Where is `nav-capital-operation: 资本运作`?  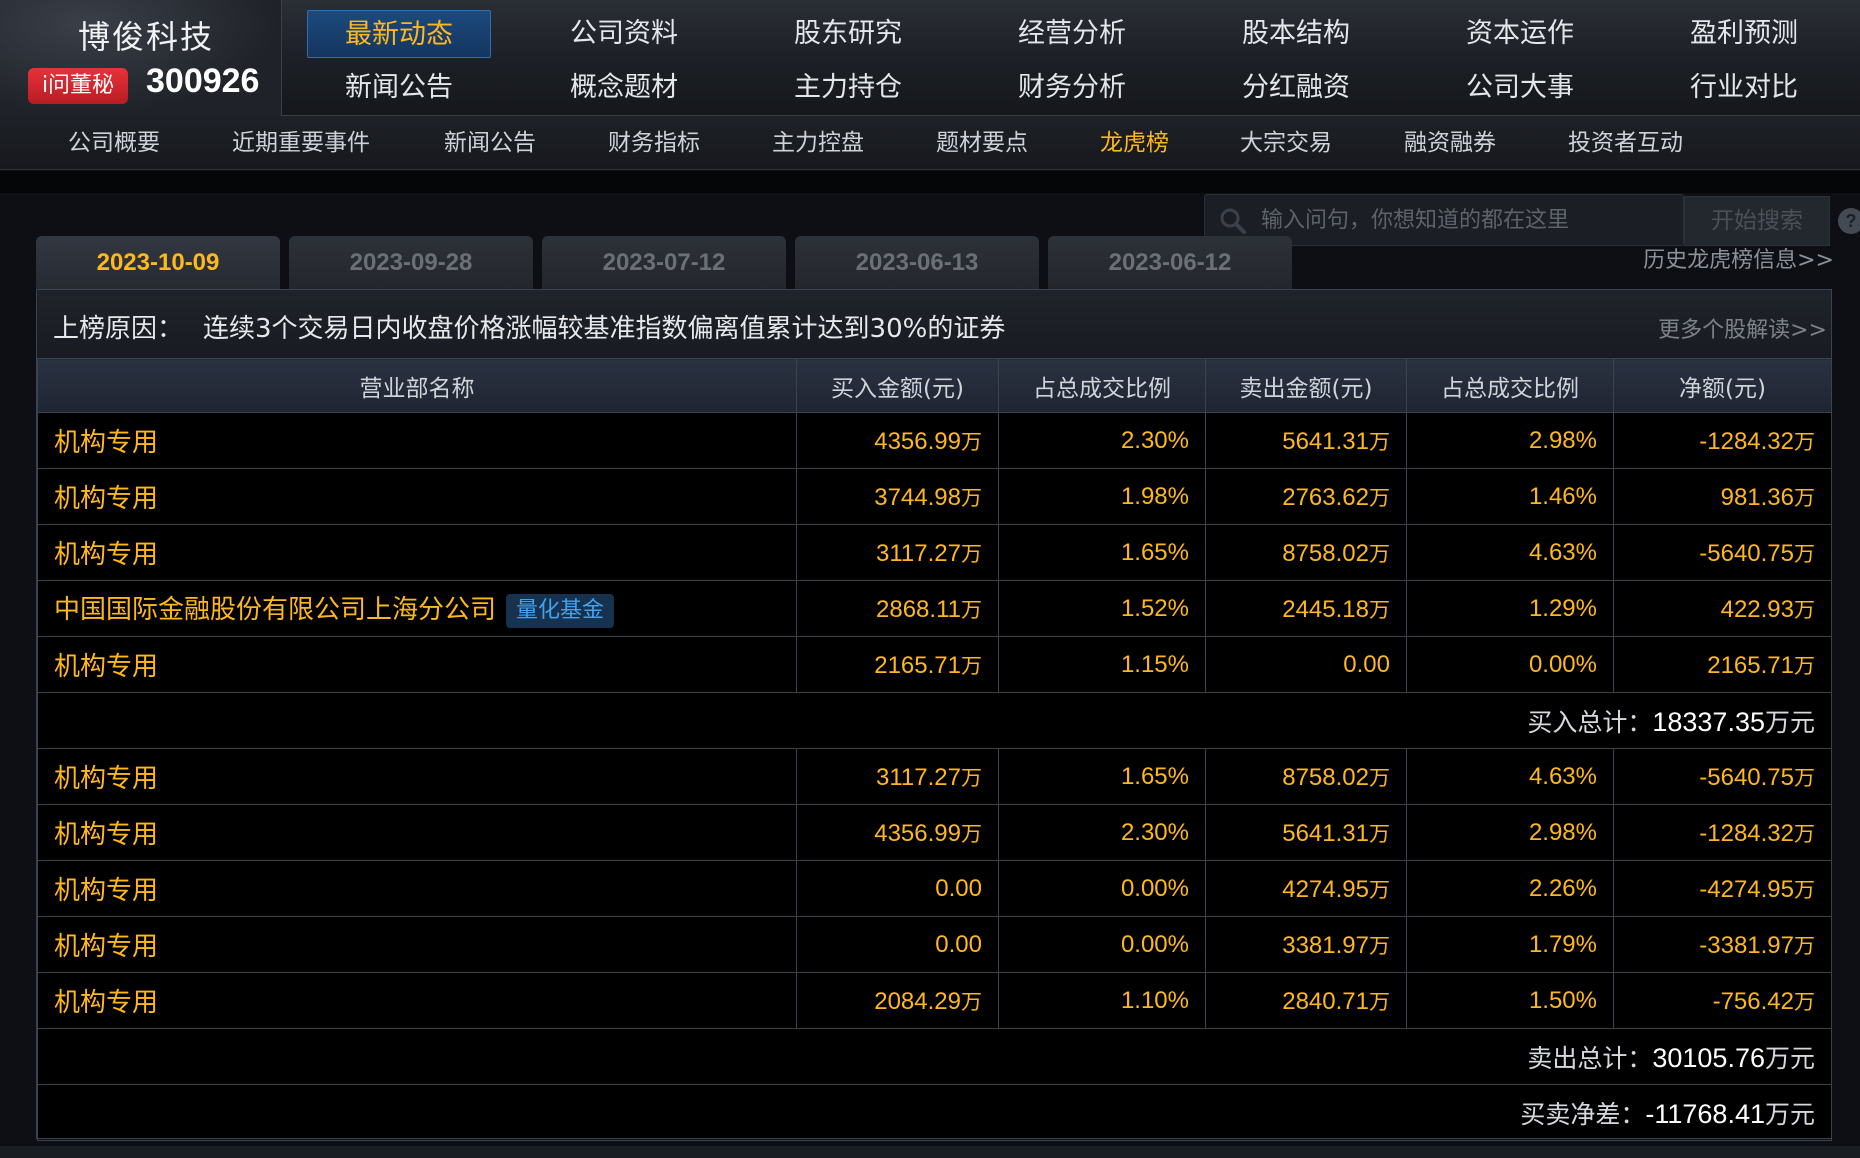
nav-capital-operation: 资本运作 is located at coordinates (1520, 34).